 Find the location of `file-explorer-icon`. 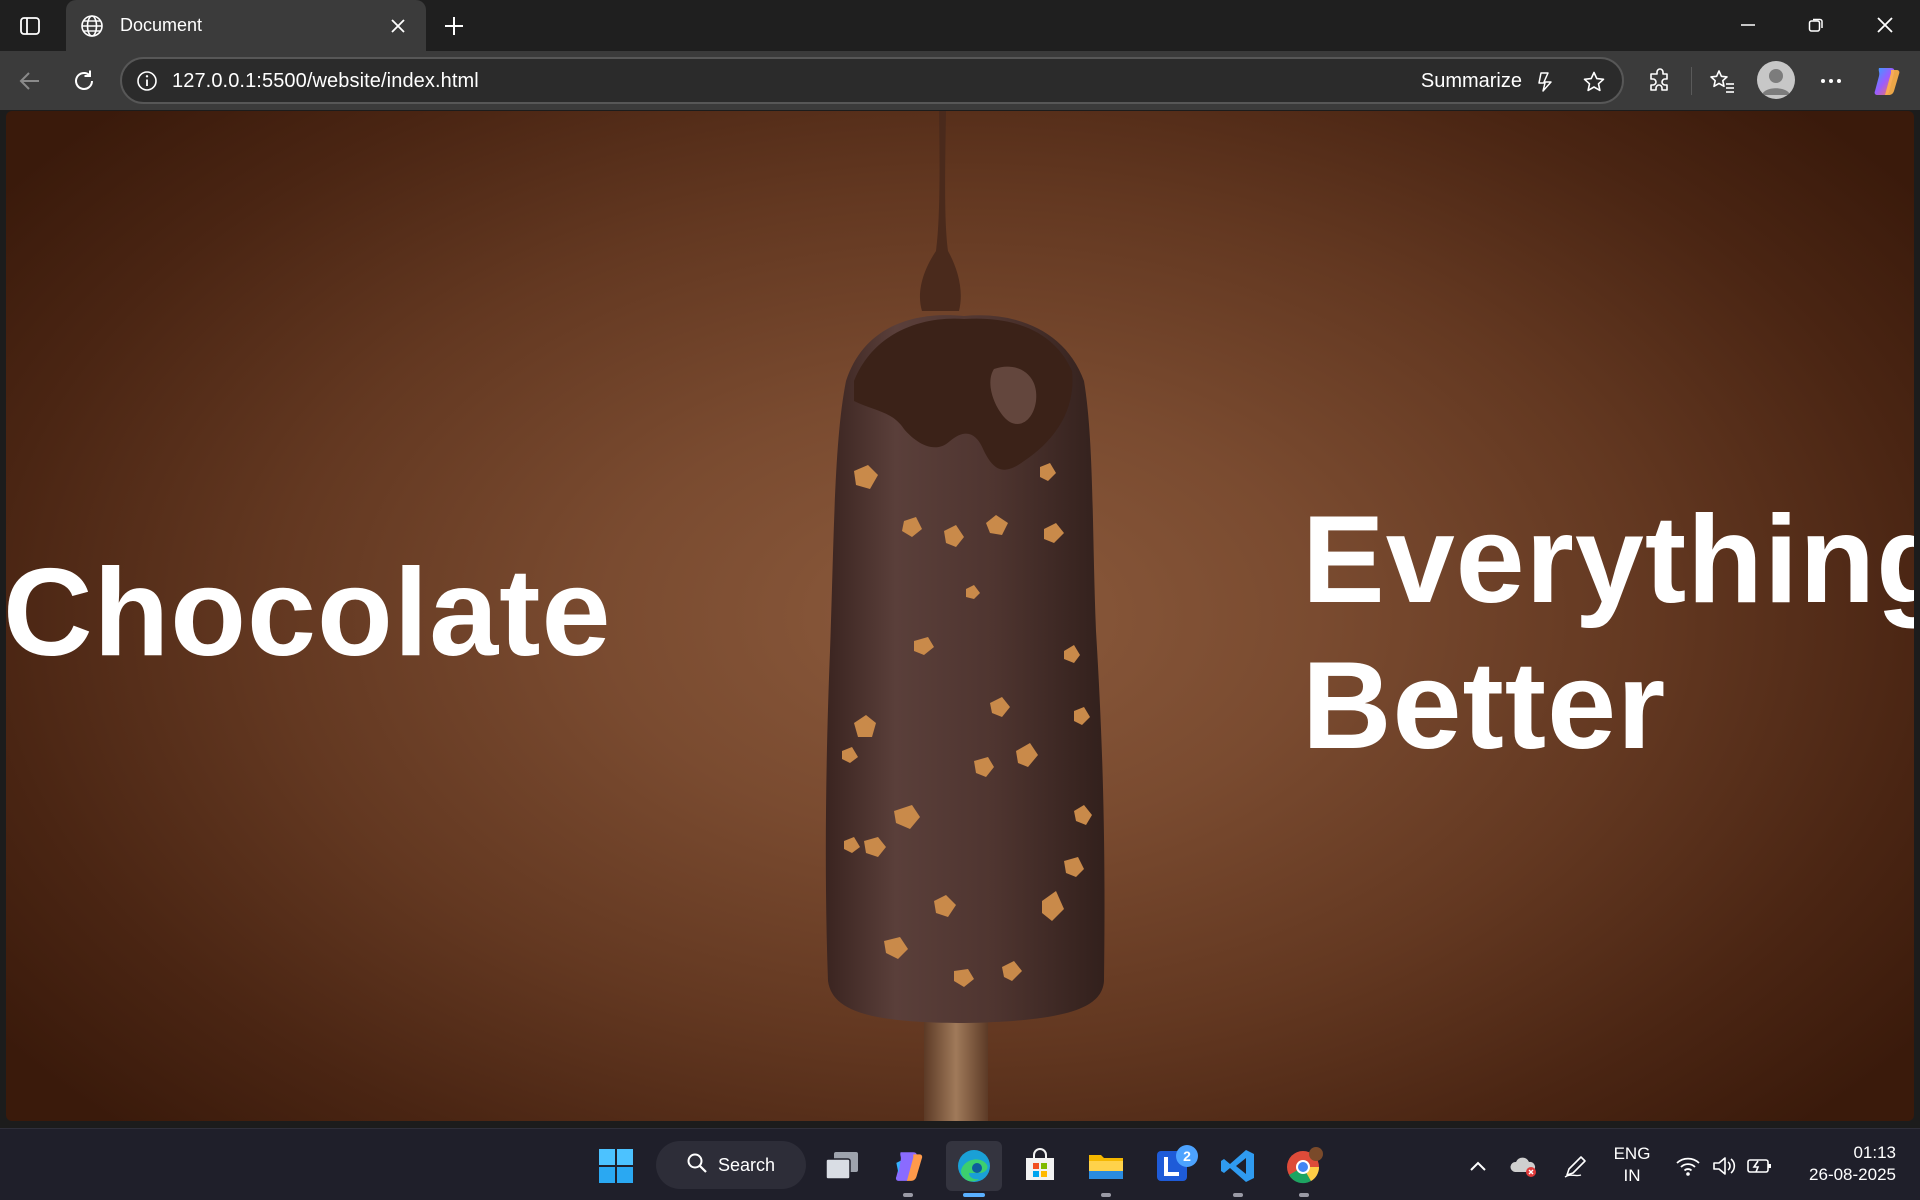

file-explorer-icon is located at coordinates (1106, 1169).